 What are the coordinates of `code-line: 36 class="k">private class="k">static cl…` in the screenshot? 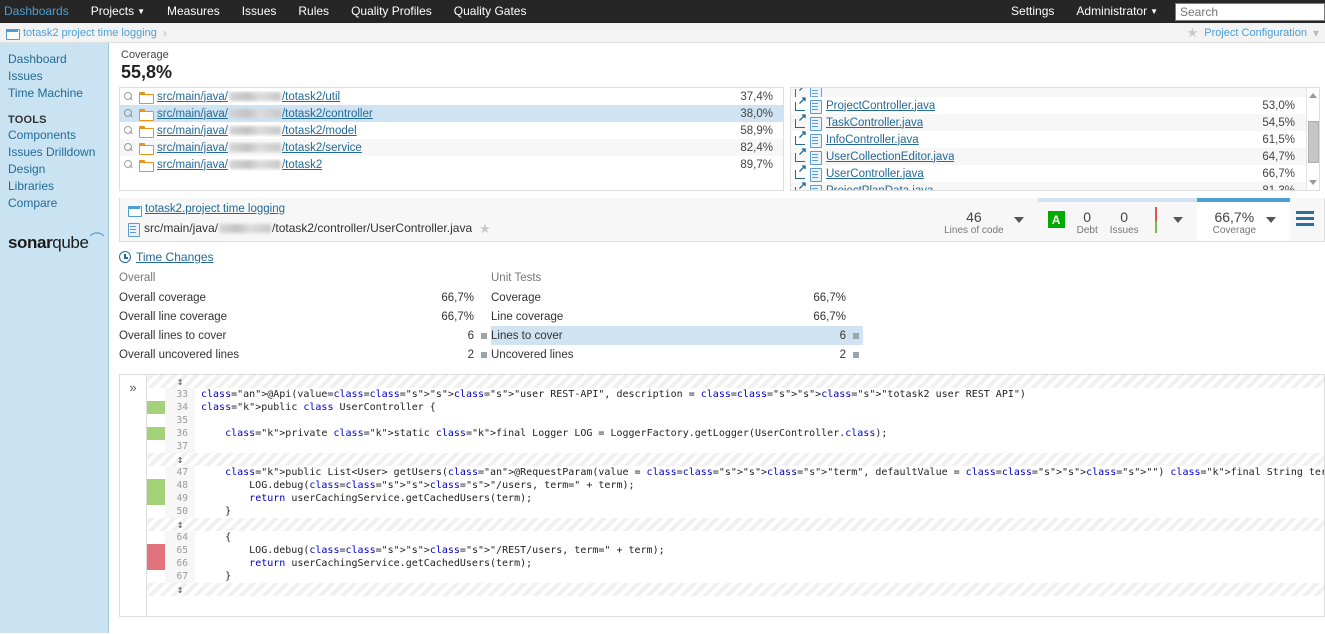 It's located at (735, 433).